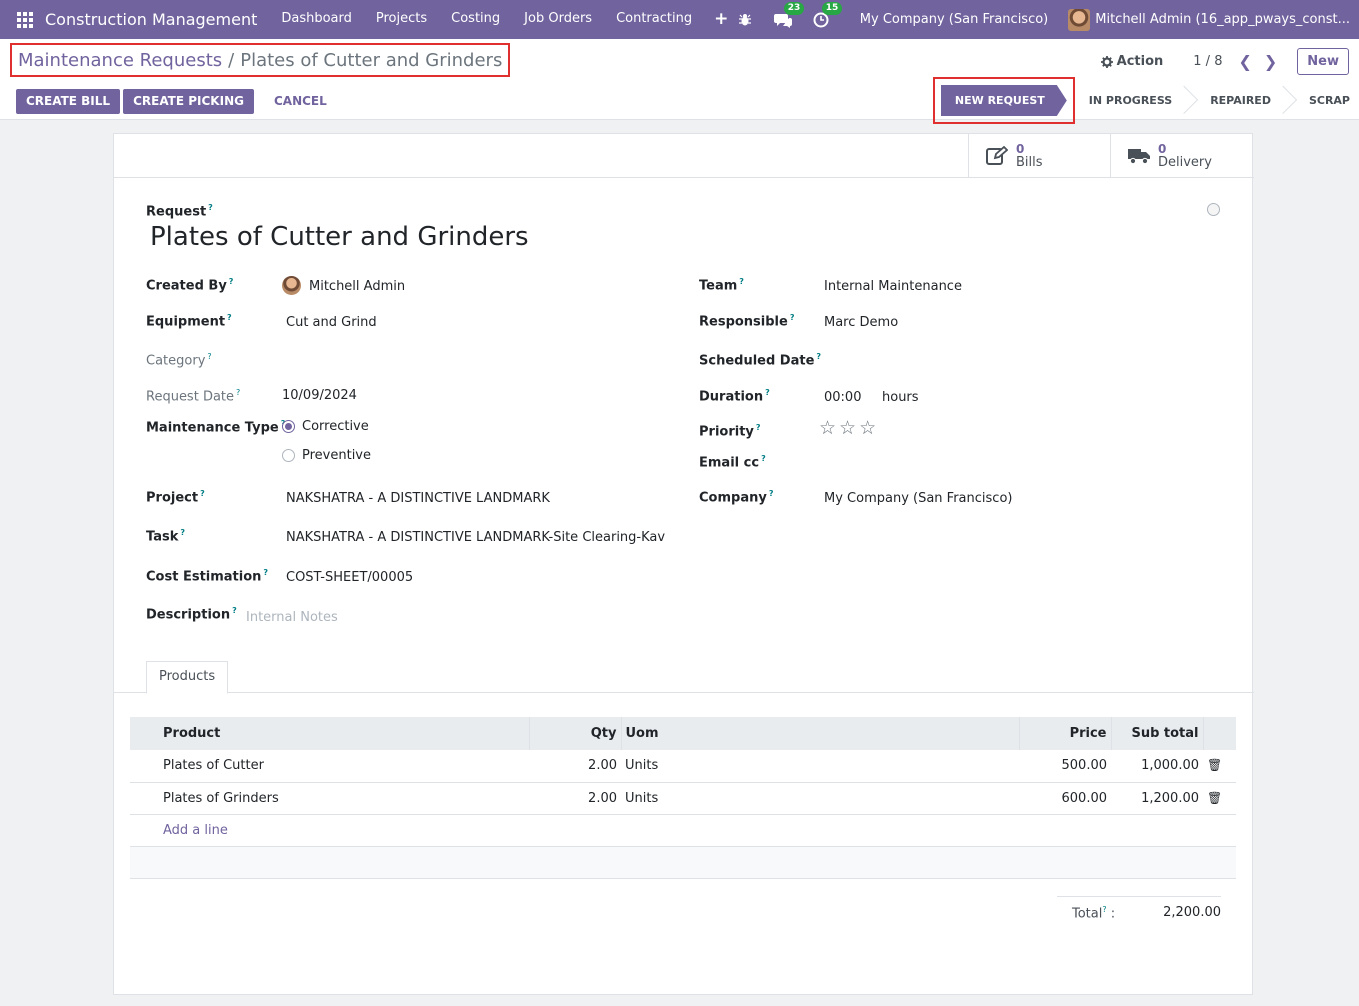 The height and width of the screenshot is (1006, 1359). Describe the element at coordinates (736, 497) in the screenshot. I see `company-label: Company?` at that location.